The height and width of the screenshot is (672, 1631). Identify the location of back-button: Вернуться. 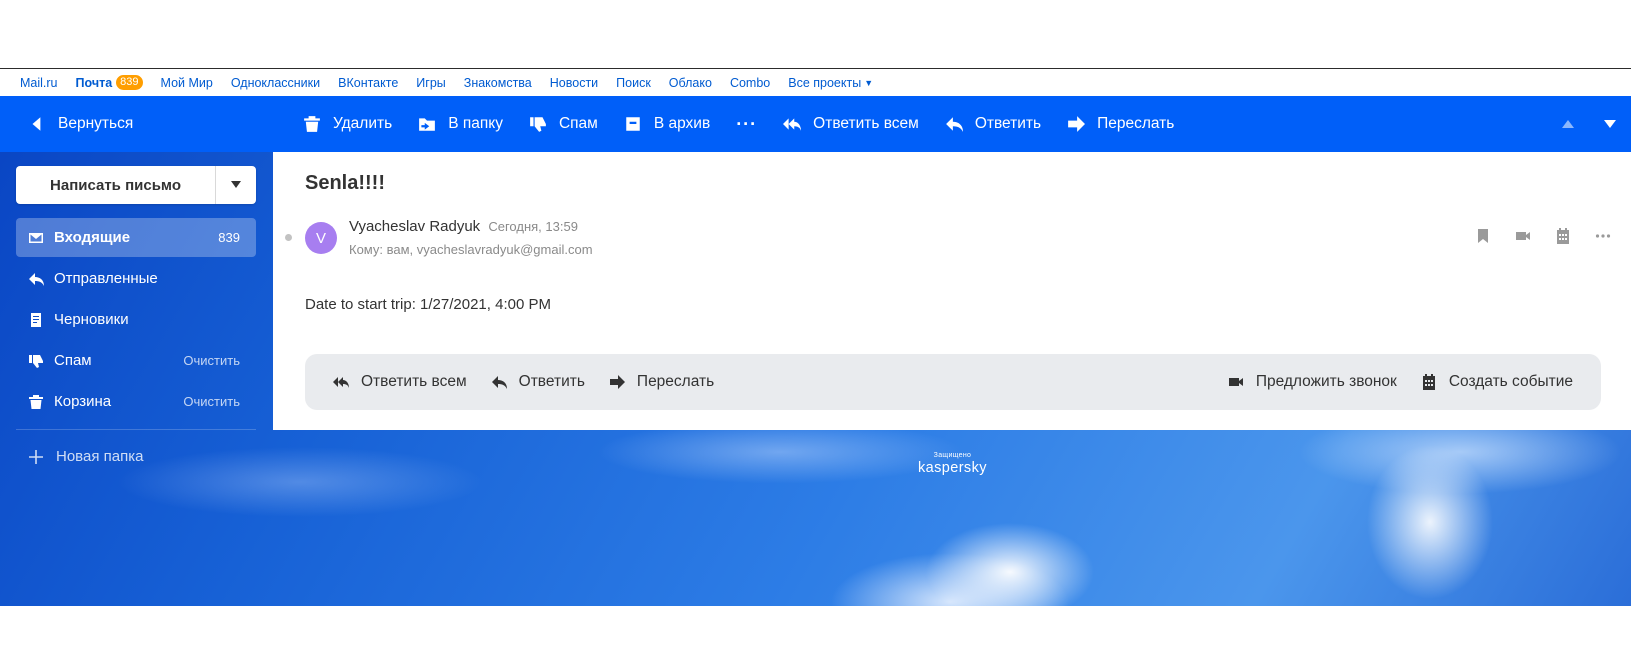
(80, 124).